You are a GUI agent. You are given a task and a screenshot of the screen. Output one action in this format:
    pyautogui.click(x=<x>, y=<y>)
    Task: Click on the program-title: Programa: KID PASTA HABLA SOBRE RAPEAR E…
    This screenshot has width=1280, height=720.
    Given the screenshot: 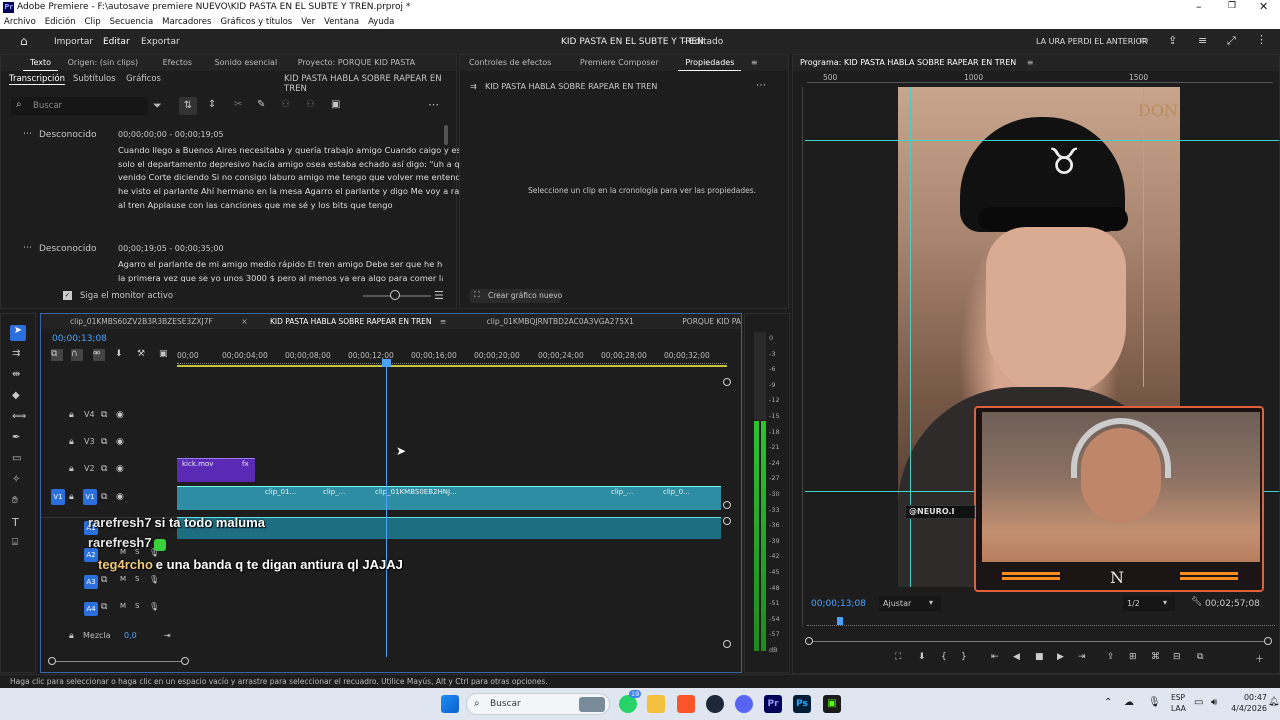 What is the action you would take?
    pyautogui.click(x=908, y=62)
    